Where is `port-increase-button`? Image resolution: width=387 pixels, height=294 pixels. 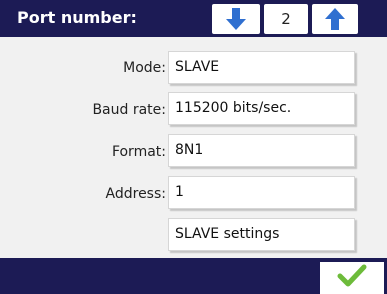
port-increase-button is located at coordinates (335, 19).